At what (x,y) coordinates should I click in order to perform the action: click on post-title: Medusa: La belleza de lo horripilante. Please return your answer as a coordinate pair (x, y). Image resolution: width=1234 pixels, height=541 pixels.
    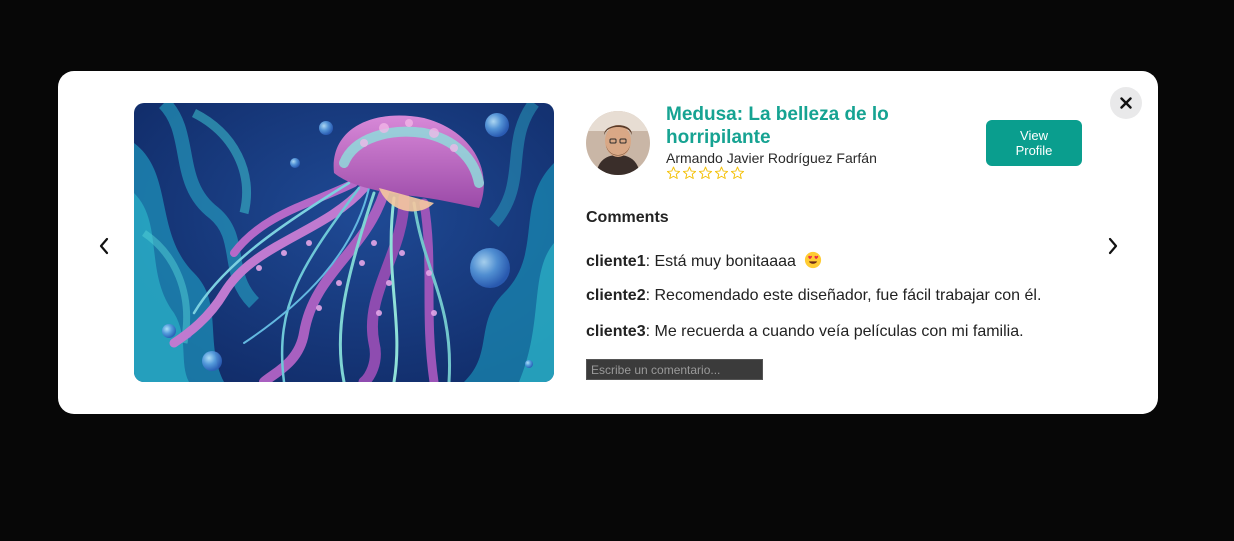
    Looking at the image, I should click on (777, 126).